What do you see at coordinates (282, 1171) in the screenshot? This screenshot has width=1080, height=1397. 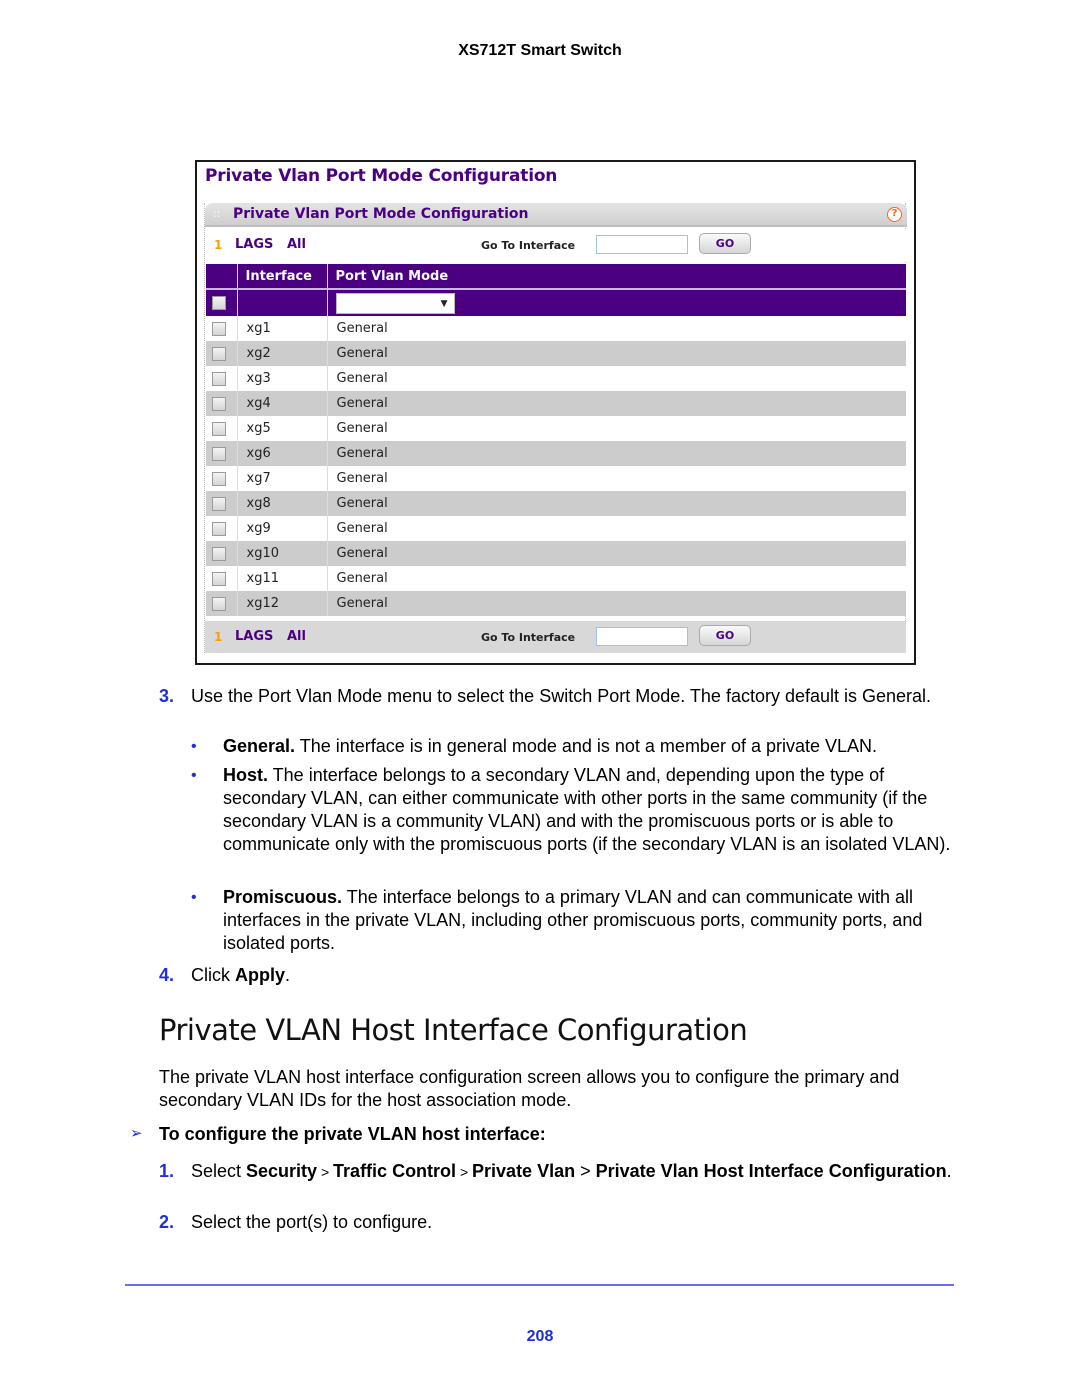 I see `menu-path-security: Security` at bounding box center [282, 1171].